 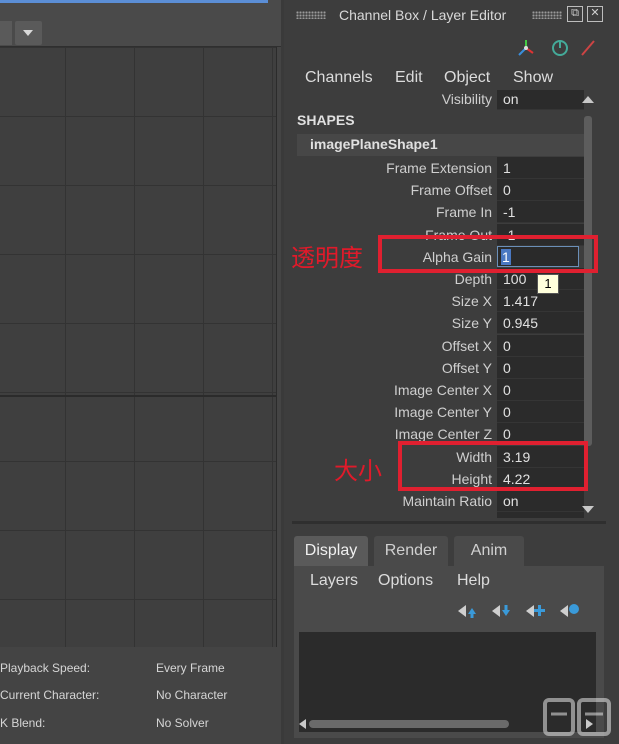 I want to click on annotation-label-alpha: 透明度, so click(x=327, y=258).